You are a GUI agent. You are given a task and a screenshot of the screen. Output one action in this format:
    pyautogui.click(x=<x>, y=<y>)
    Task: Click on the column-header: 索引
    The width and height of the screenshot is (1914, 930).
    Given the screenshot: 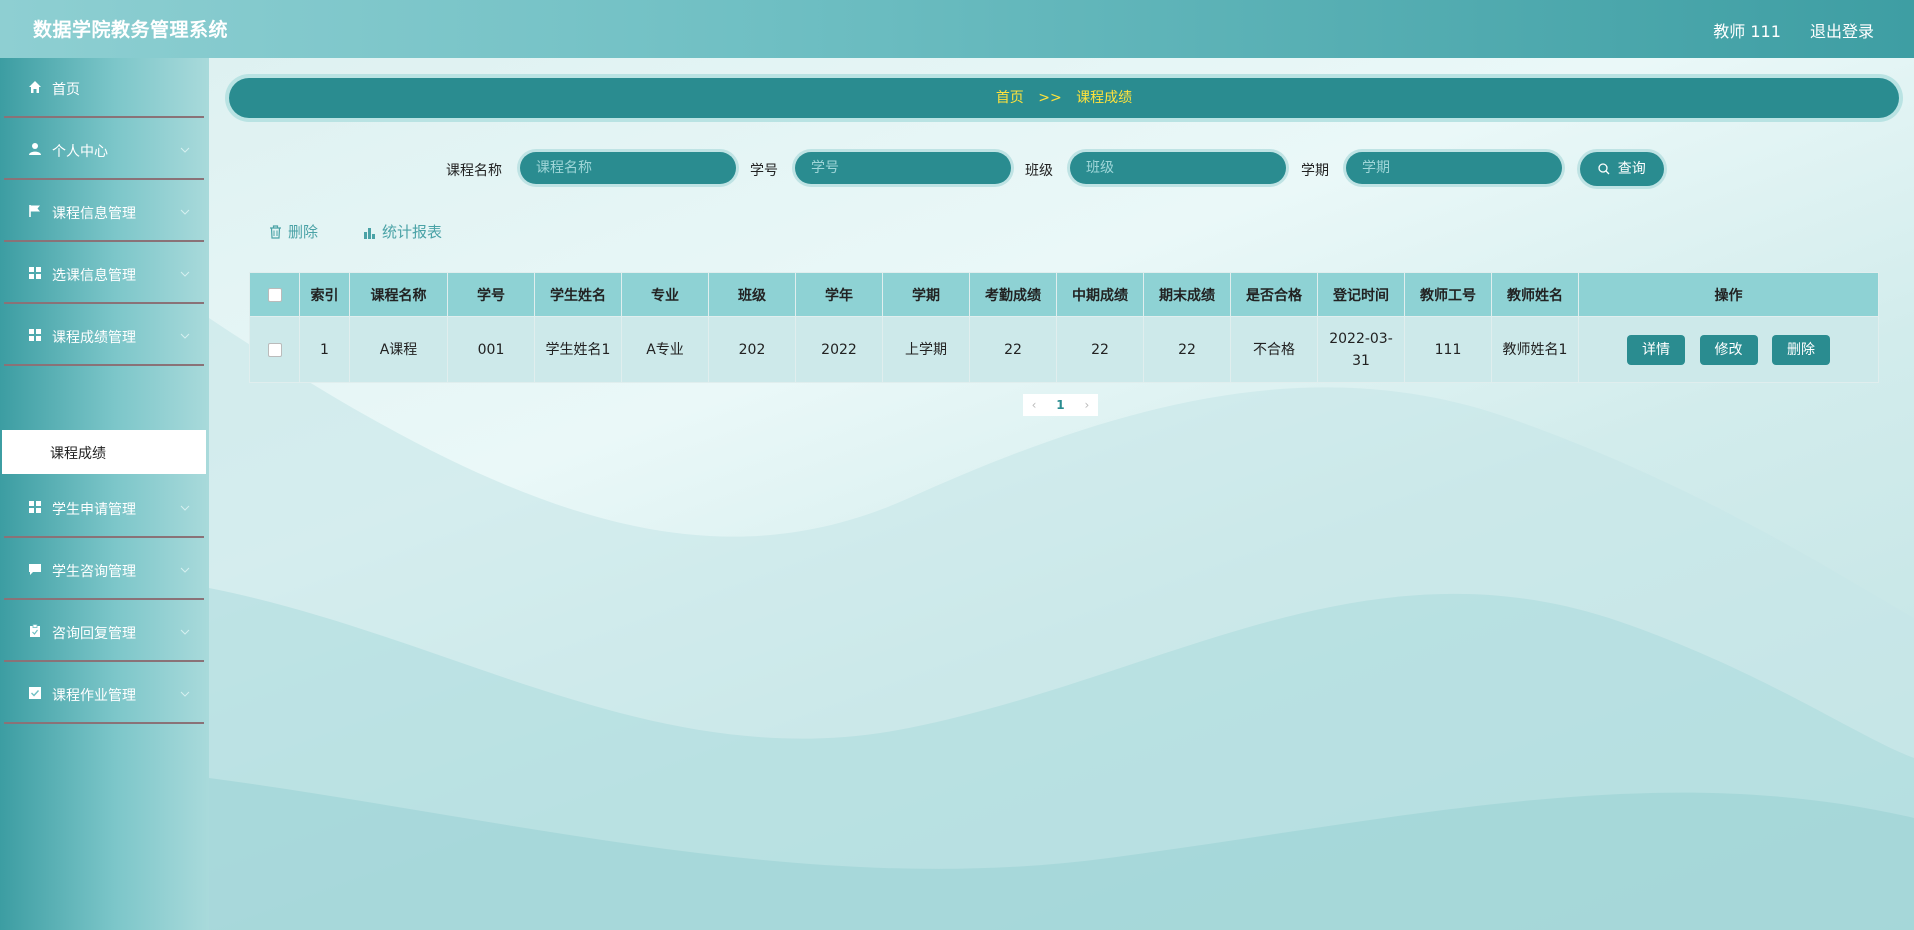 What is the action you would take?
    pyautogui.click(x=324, y=294)
    